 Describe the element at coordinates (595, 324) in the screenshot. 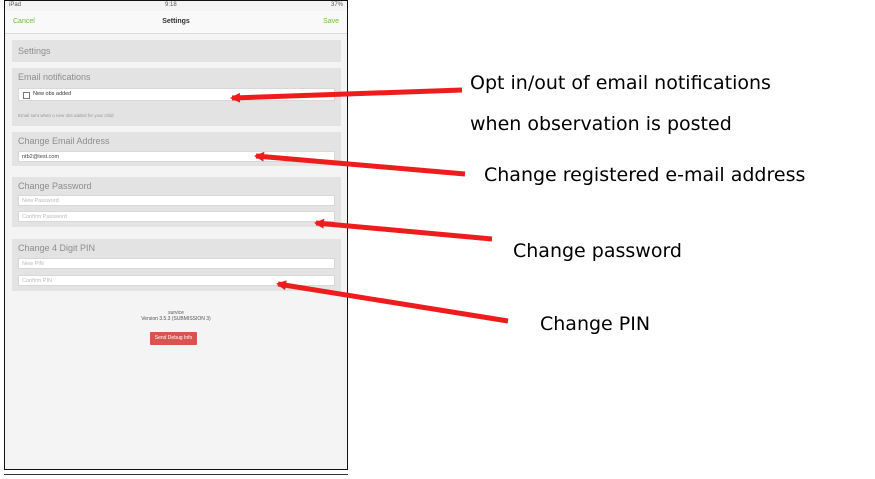

I see `annotation-pin: Change PIN` at that location.